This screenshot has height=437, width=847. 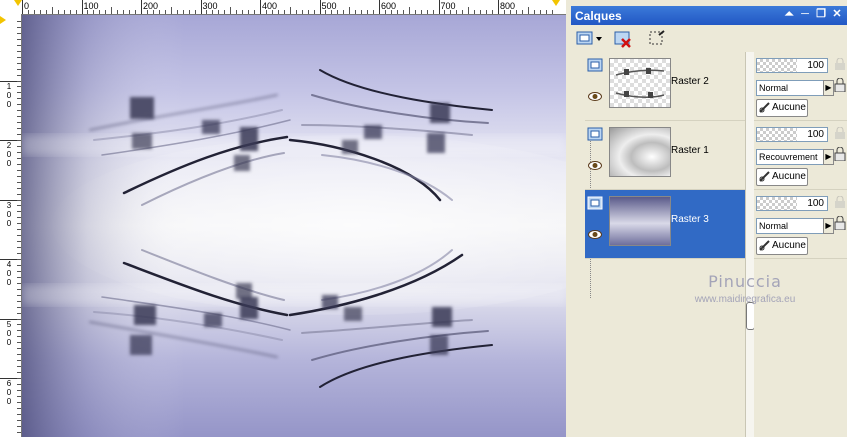 I want to click on palette-title-bar: Calques ⏶ ─ ❐ ✕, so click(x=709, y=15).